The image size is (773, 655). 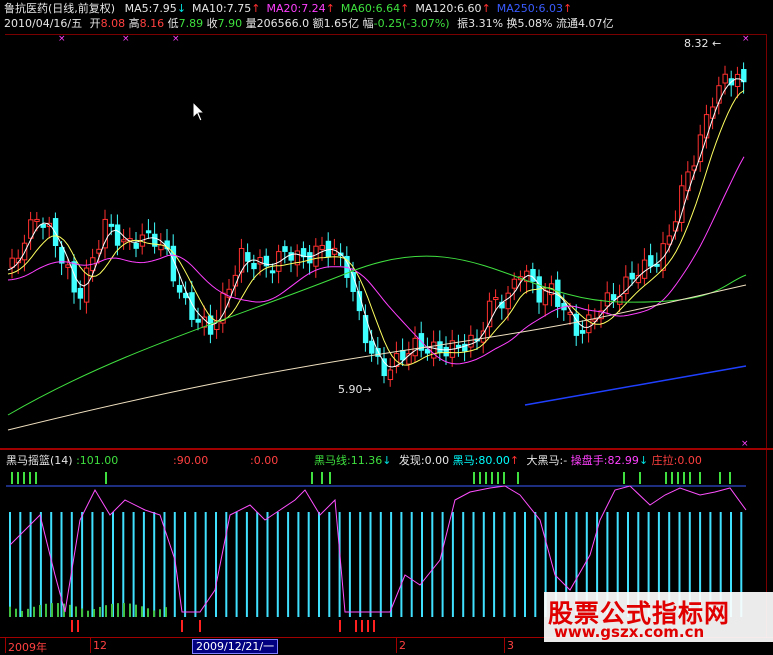 What do you see at coordinates (635, 385) in the screenshot?
I see `ma250-line` at bounding box center [635, 385].